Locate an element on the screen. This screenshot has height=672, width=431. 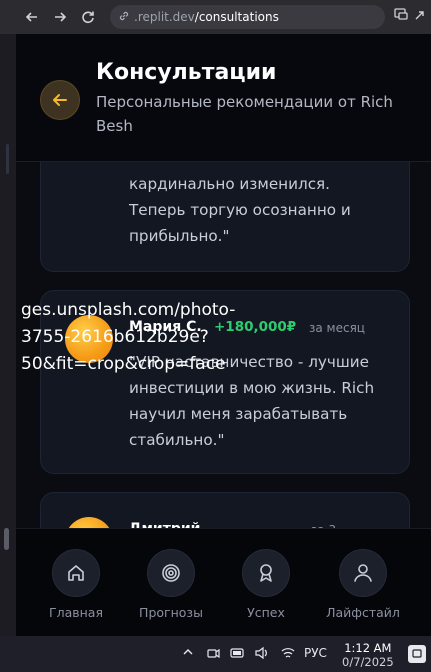
wifi-icon is located at coordinates (288, 655).